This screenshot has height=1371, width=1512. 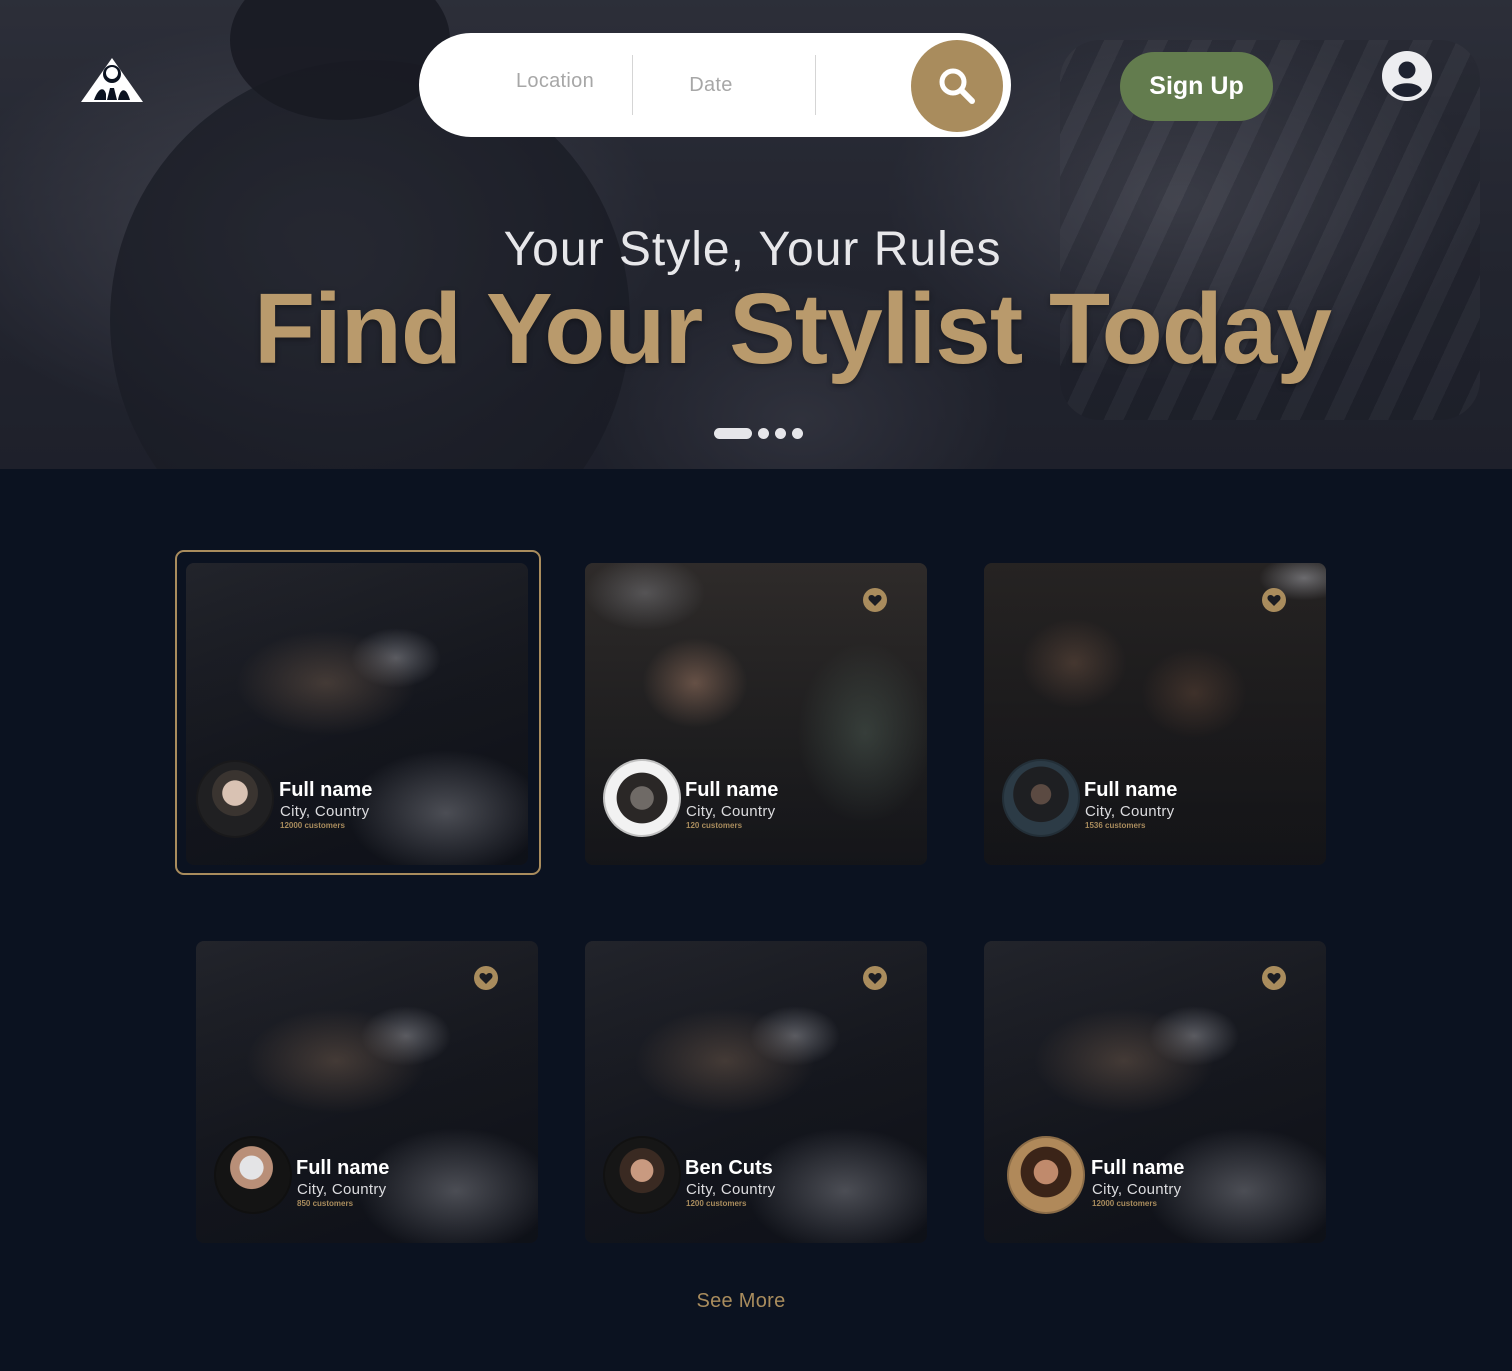 I want to click on carousel-dot-active, so click(x=733, y=433).